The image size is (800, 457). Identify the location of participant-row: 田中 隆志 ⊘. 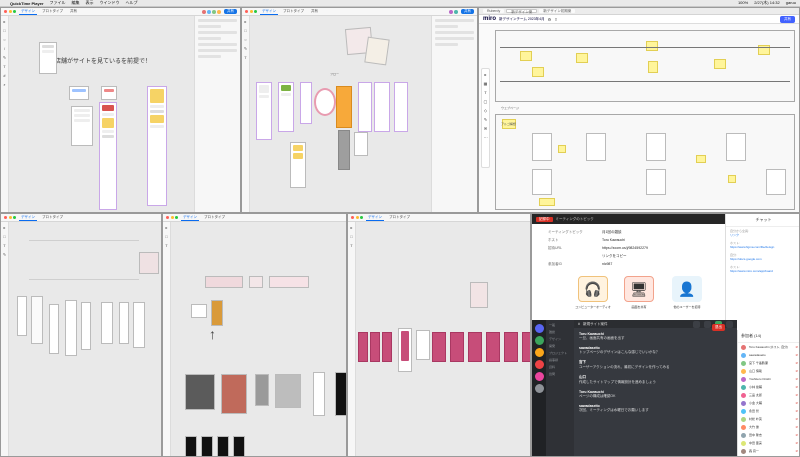
(768, 435).